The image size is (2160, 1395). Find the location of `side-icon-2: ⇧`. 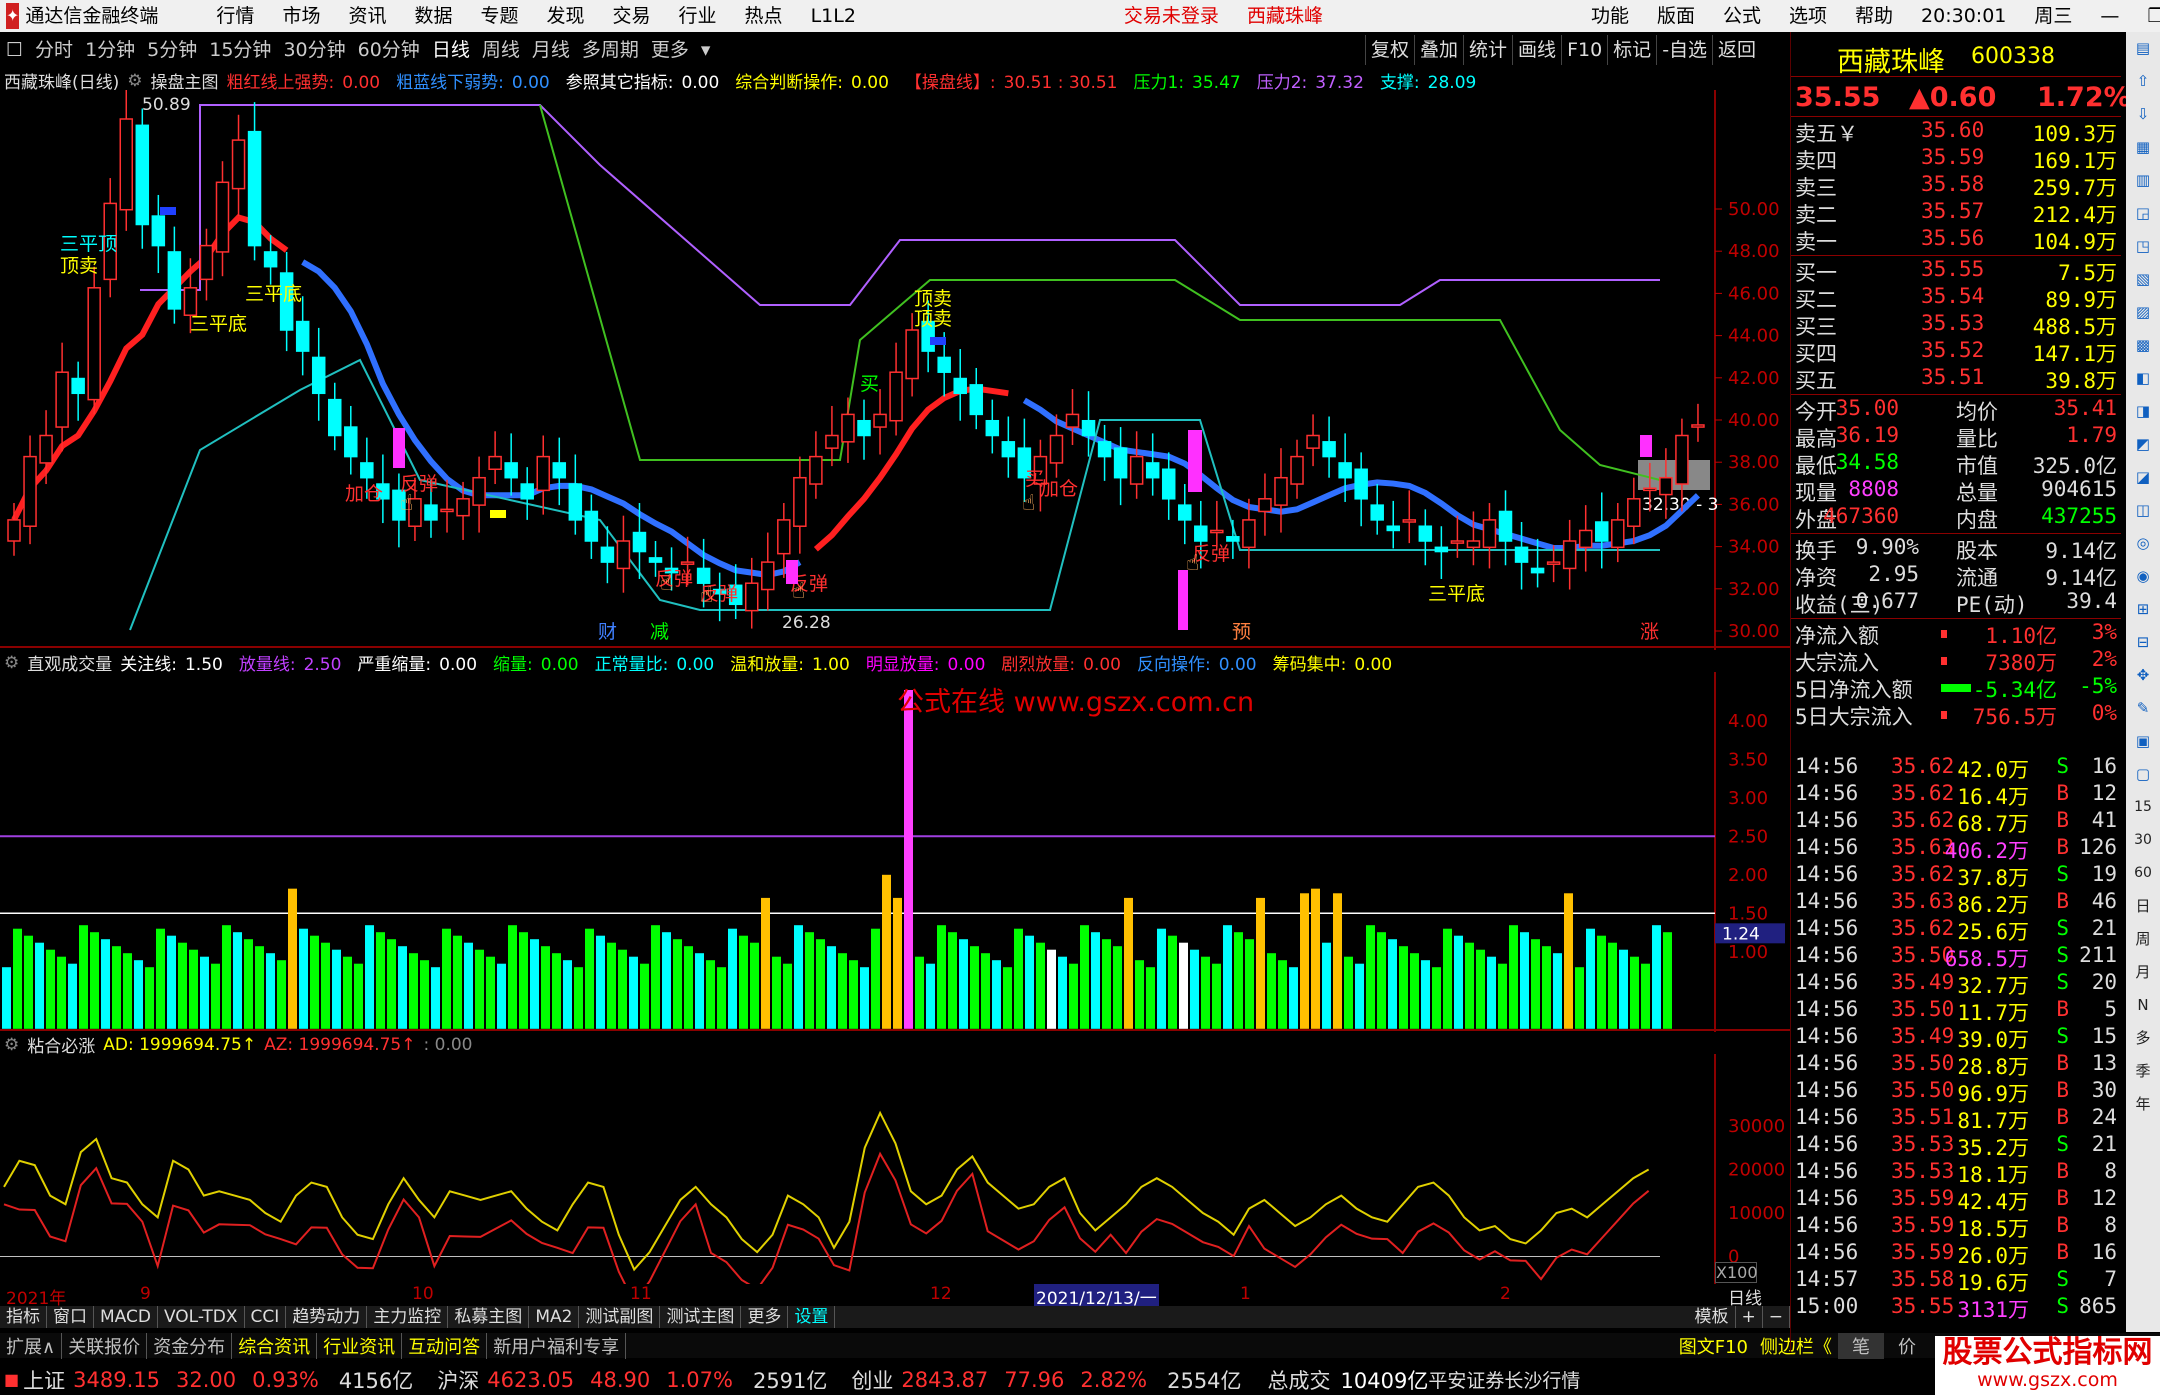

side-icon-2: ⇧ is located at coordinates (2143, 81).